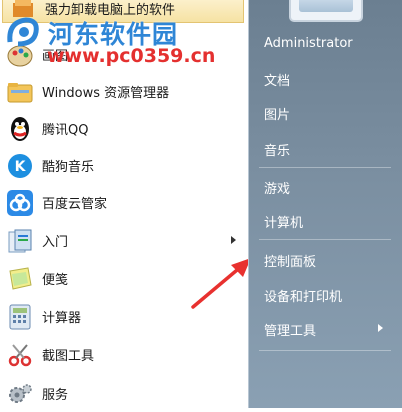  What do you see at coordinates (20, 317) in the screenshot?
I see `calculator-icon` at bounding box center [20, 317].